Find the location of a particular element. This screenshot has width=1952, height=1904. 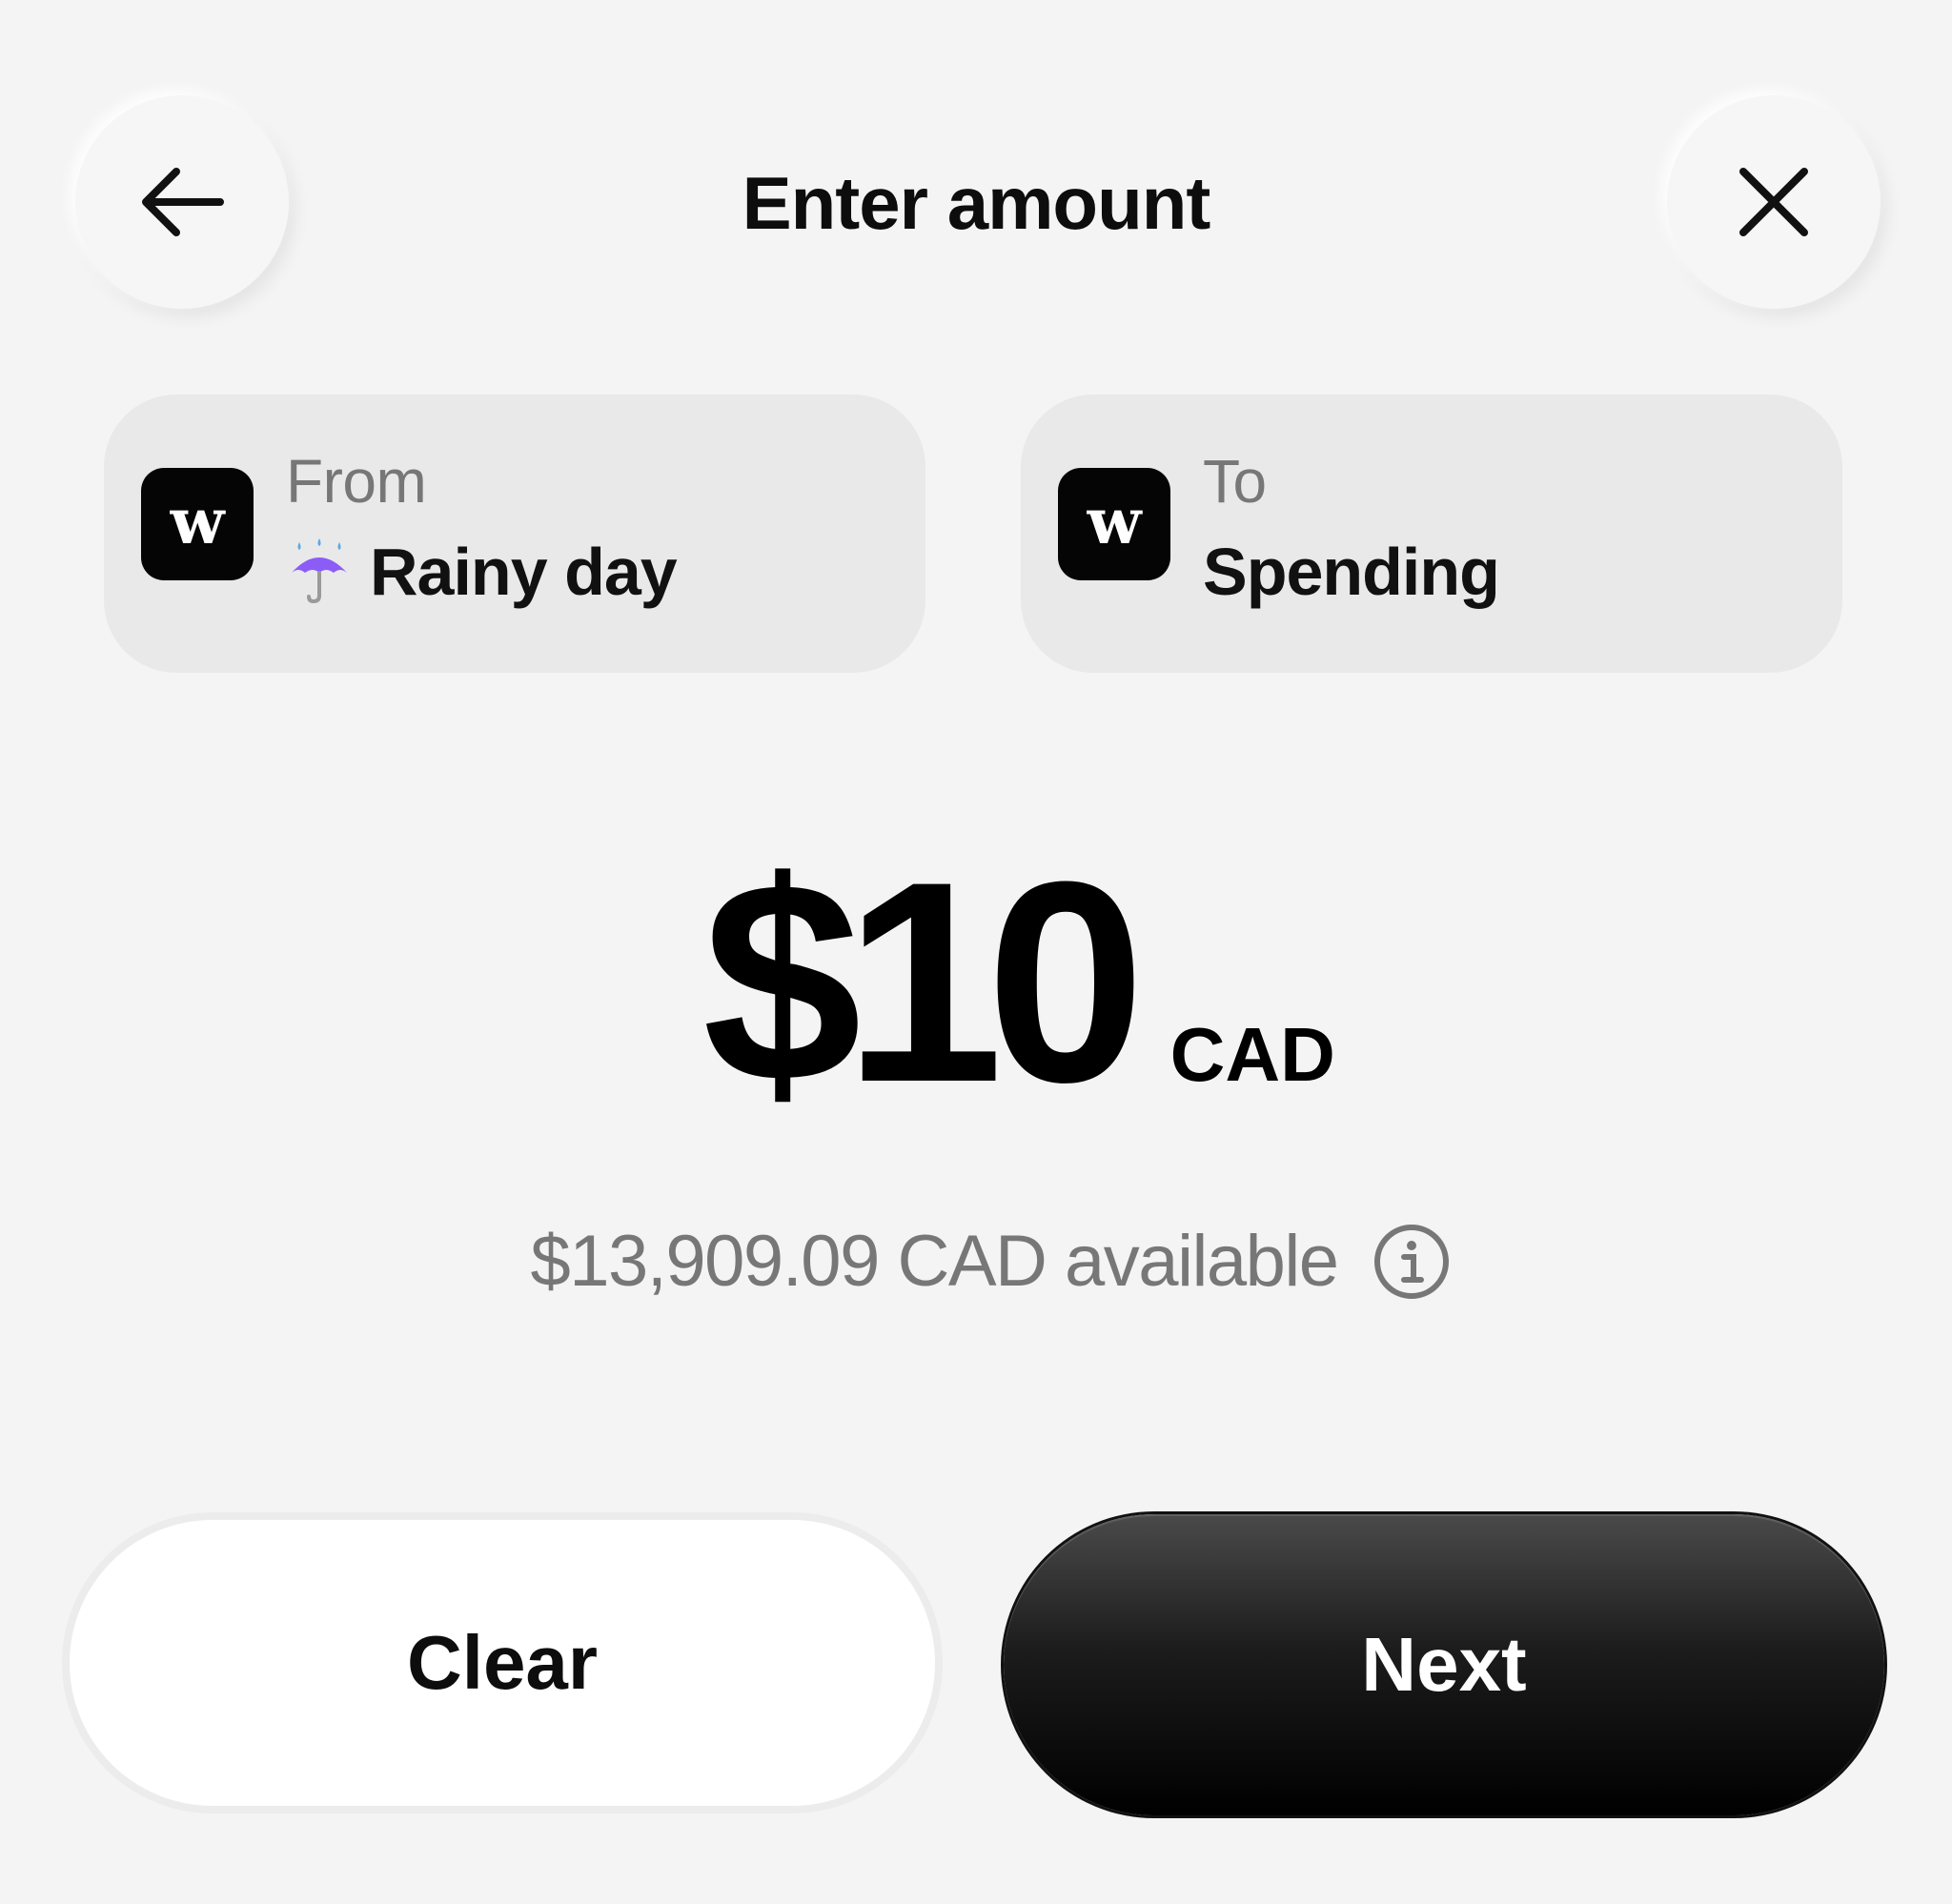

to-account-name-row: Spending is located at coordinates (1352, 572).